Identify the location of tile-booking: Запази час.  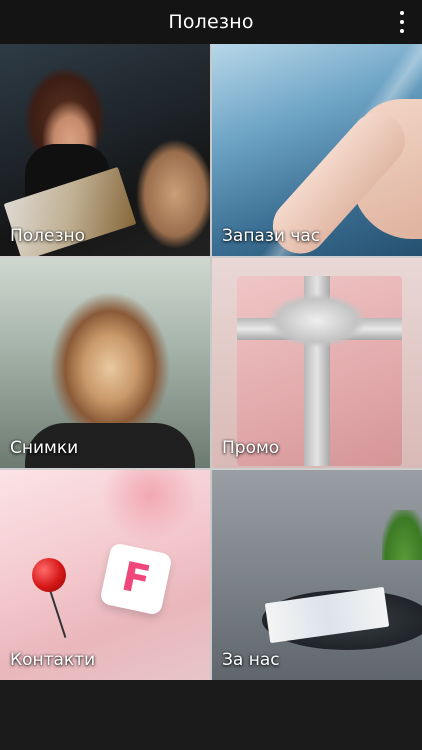
(316, 150).